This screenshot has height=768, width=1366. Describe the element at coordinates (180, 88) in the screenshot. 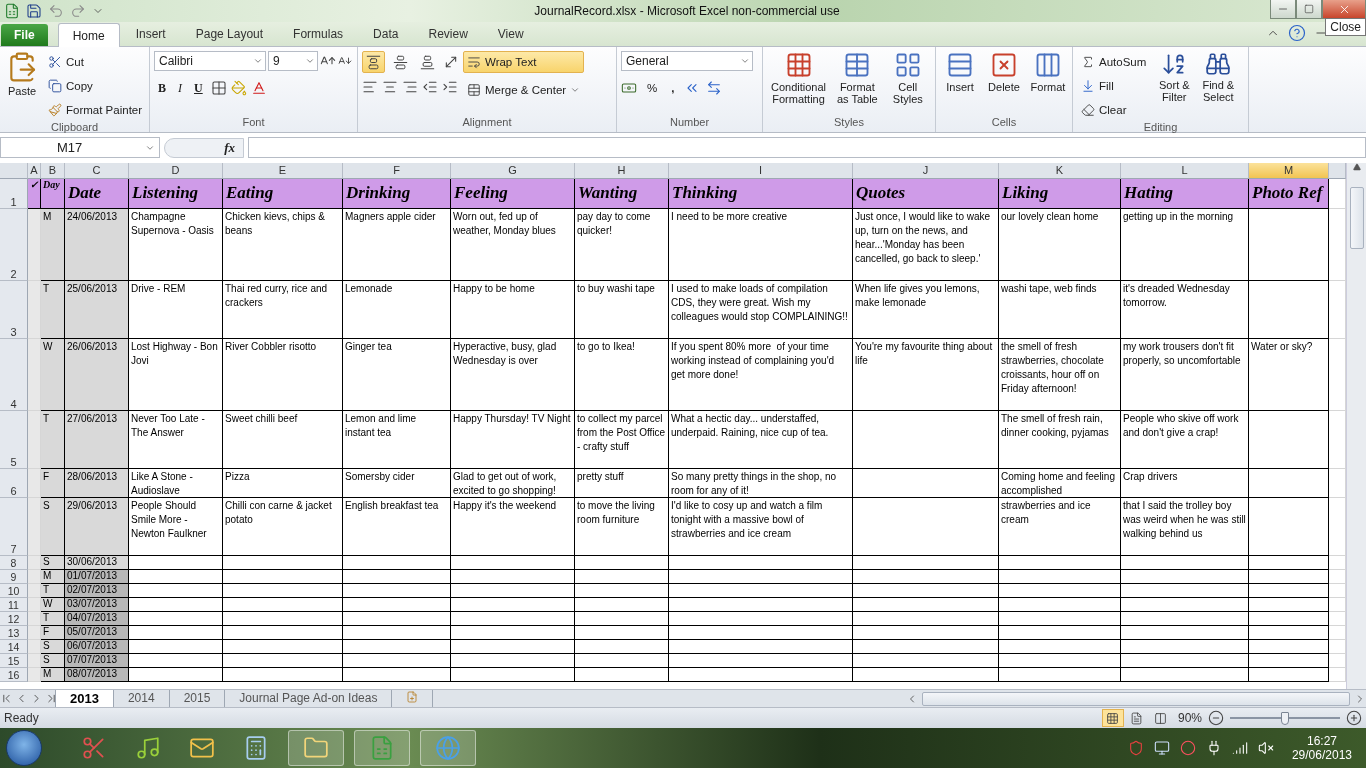

I see `italic-button: I` at that location.